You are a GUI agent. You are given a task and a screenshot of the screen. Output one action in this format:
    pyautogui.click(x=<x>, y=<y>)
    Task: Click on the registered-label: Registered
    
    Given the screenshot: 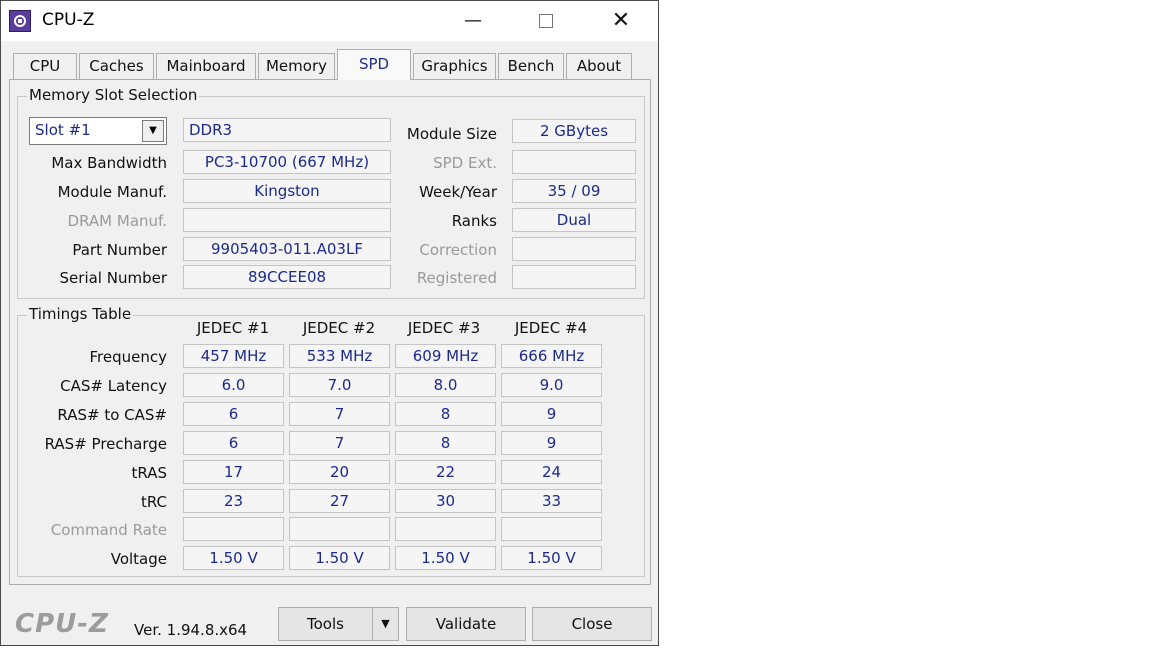 What is the action you would take?
    pyautogui.click(x=456, y=278)
    